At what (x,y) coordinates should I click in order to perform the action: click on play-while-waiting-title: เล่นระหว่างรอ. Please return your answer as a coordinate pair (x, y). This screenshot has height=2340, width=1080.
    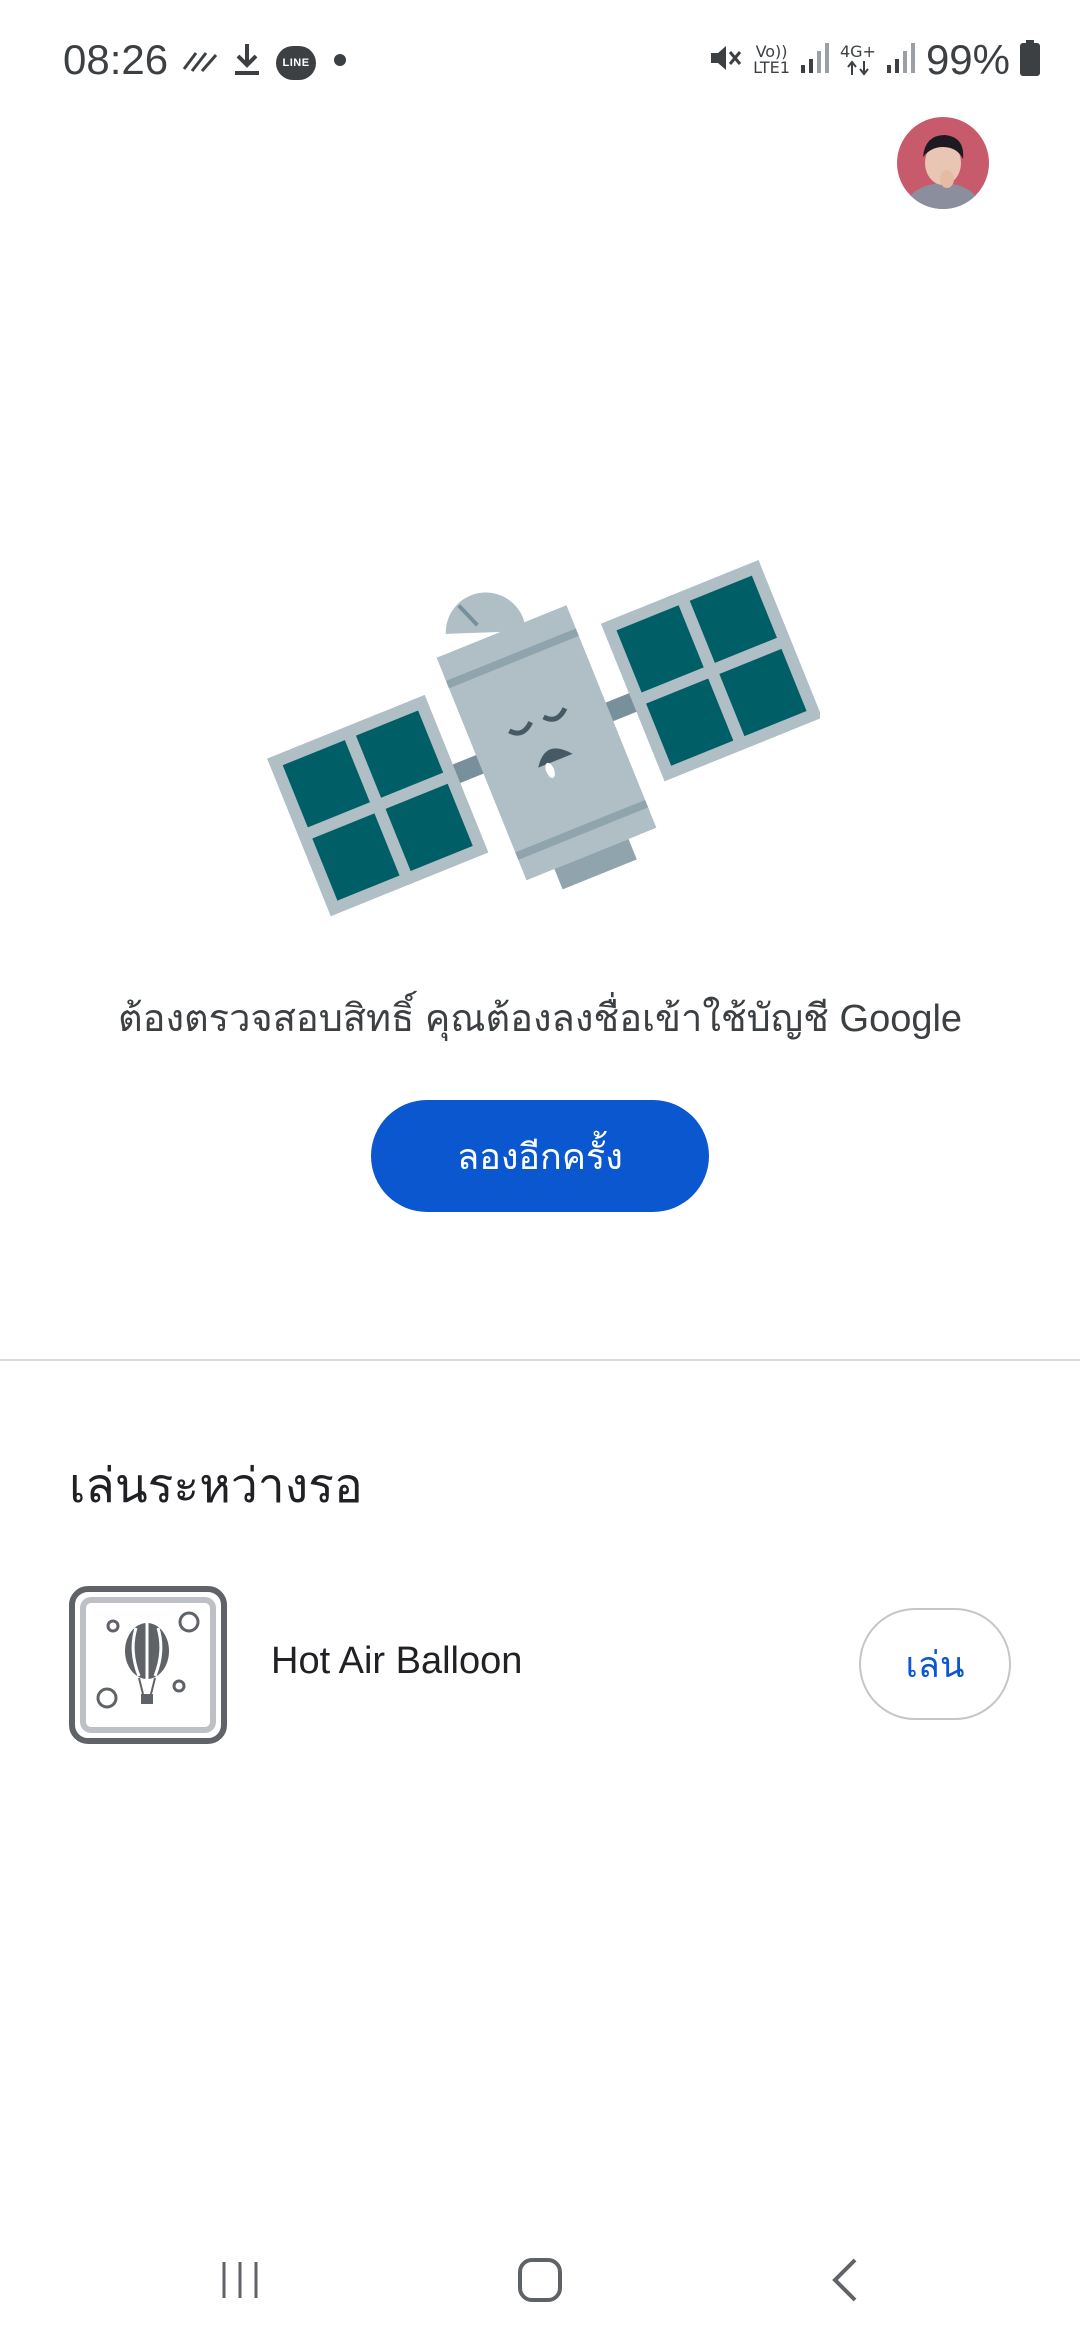
    Looking at the image, I should click on (216, 1486).